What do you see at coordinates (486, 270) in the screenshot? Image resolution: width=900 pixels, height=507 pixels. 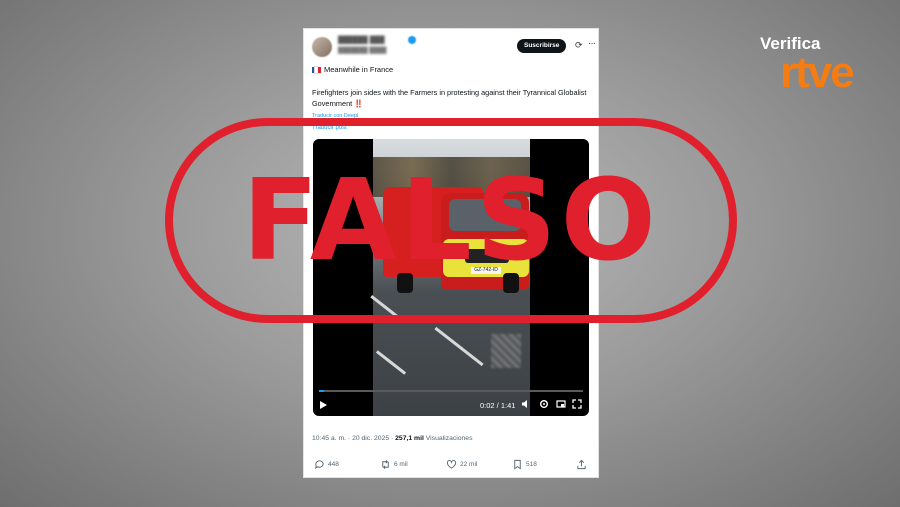 I see `license-plate: GZ-742-ID` at bounding box center [486, 270].